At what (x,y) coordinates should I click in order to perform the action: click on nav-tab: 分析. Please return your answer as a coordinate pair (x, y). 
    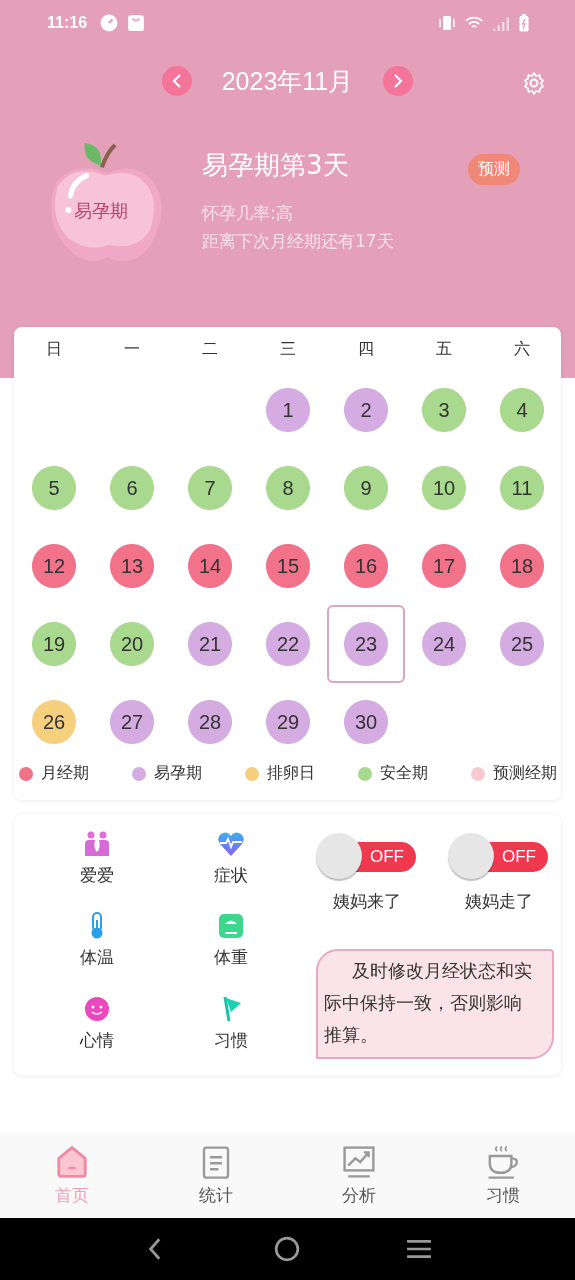
    Looking at the image, I should click on (359, 1175).